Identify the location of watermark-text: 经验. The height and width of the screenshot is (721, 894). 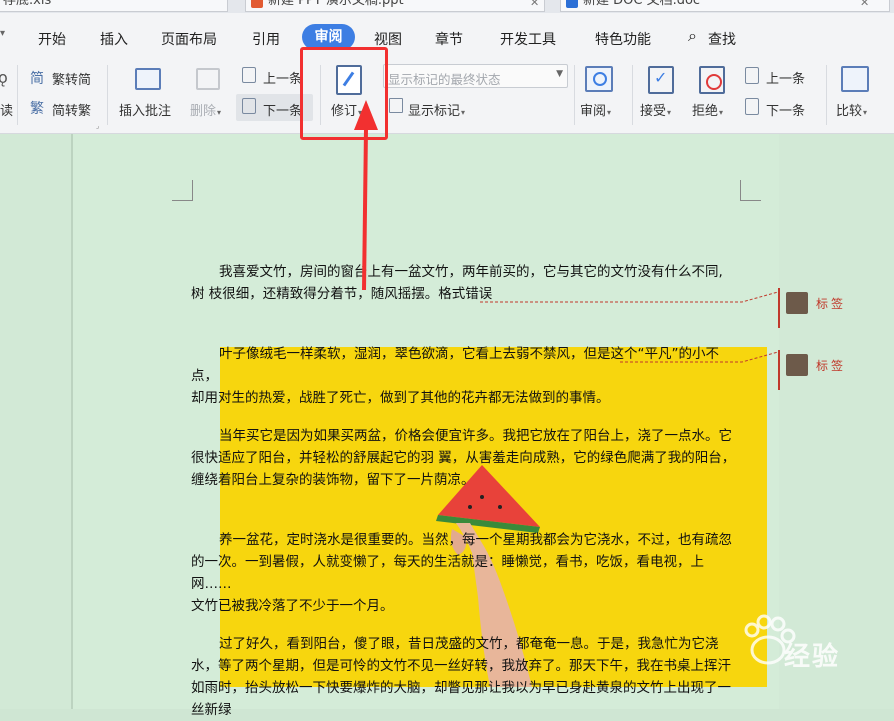
(812, 657).